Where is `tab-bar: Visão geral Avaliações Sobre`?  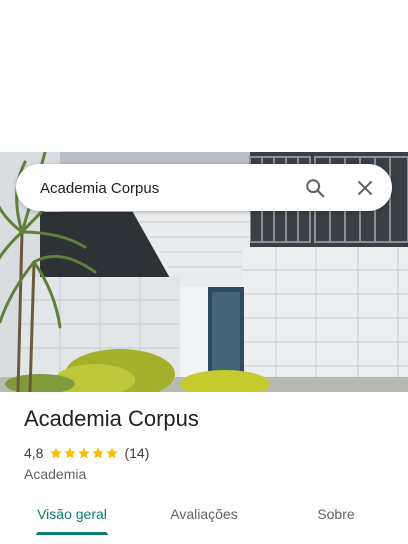 tab-bar: Visão geral Avaliações Sobre is located at coordinates (204, 518).